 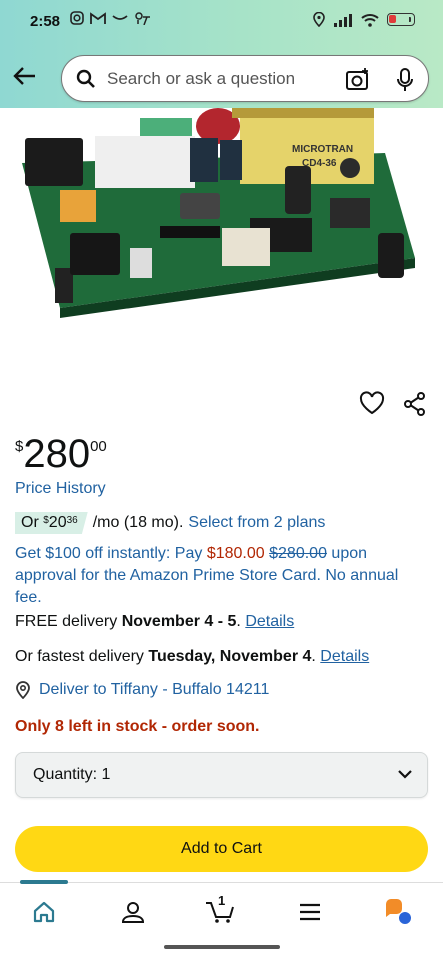 What do you see at coordinates (319, 19) in the screenshot?
I see `location-icon` at bounding box center [319, 19].